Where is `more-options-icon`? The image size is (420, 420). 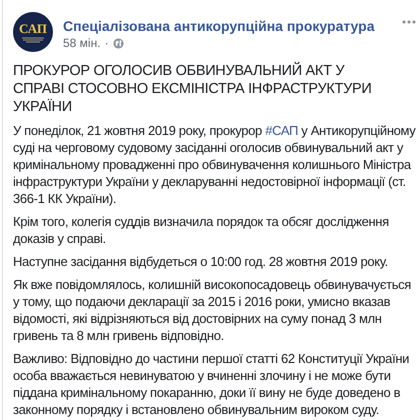 more-options-icon is located at coordinates (409, 22).